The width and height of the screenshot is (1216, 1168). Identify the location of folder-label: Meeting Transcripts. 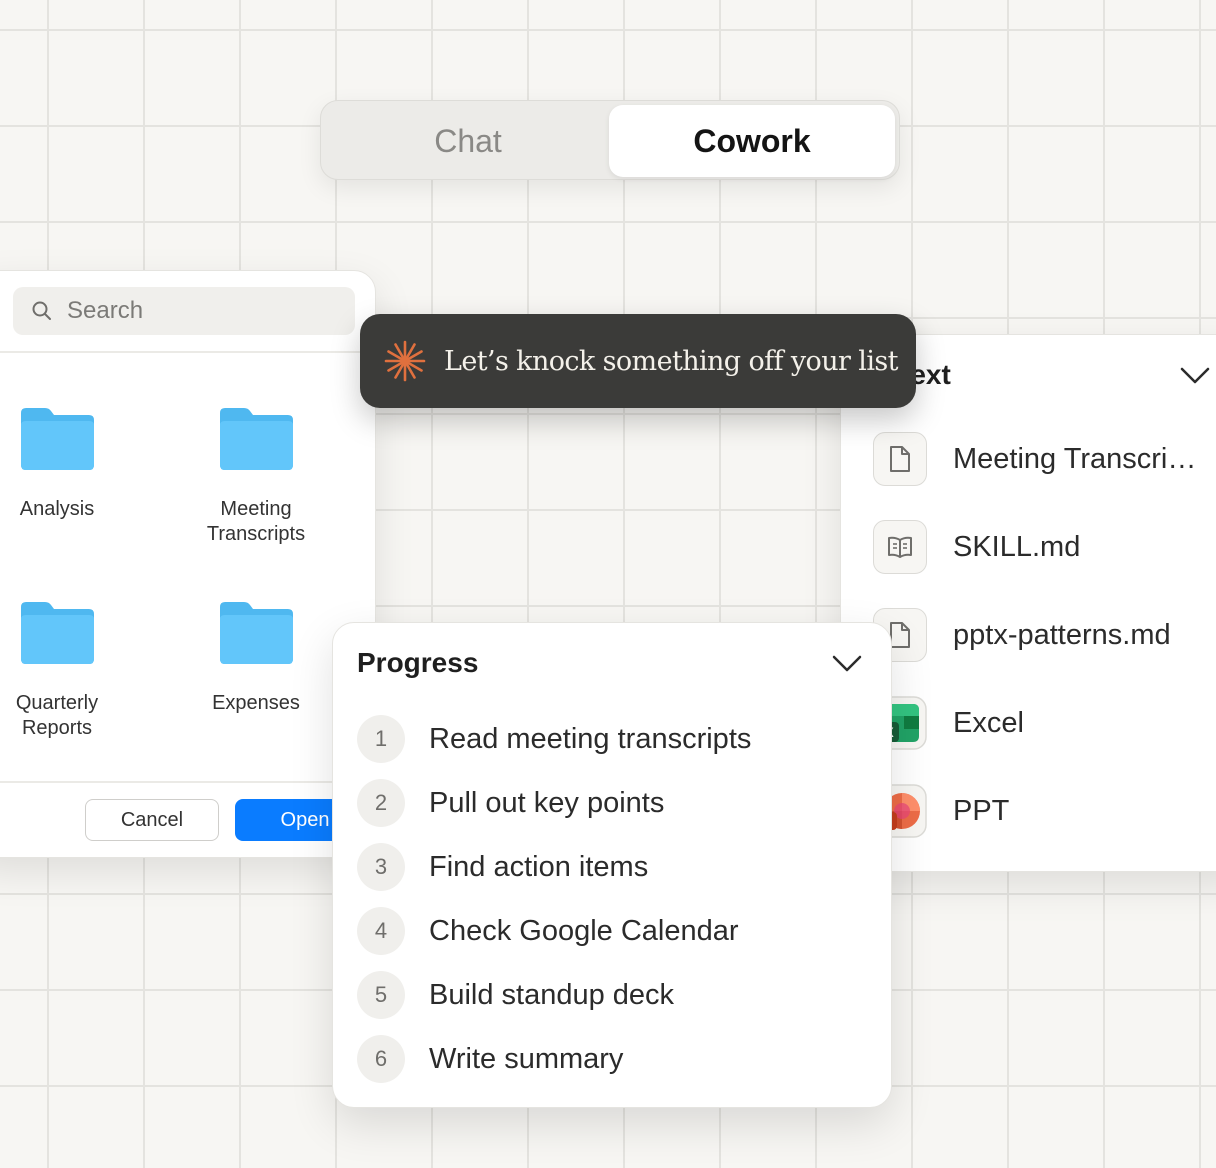
(256, 521).